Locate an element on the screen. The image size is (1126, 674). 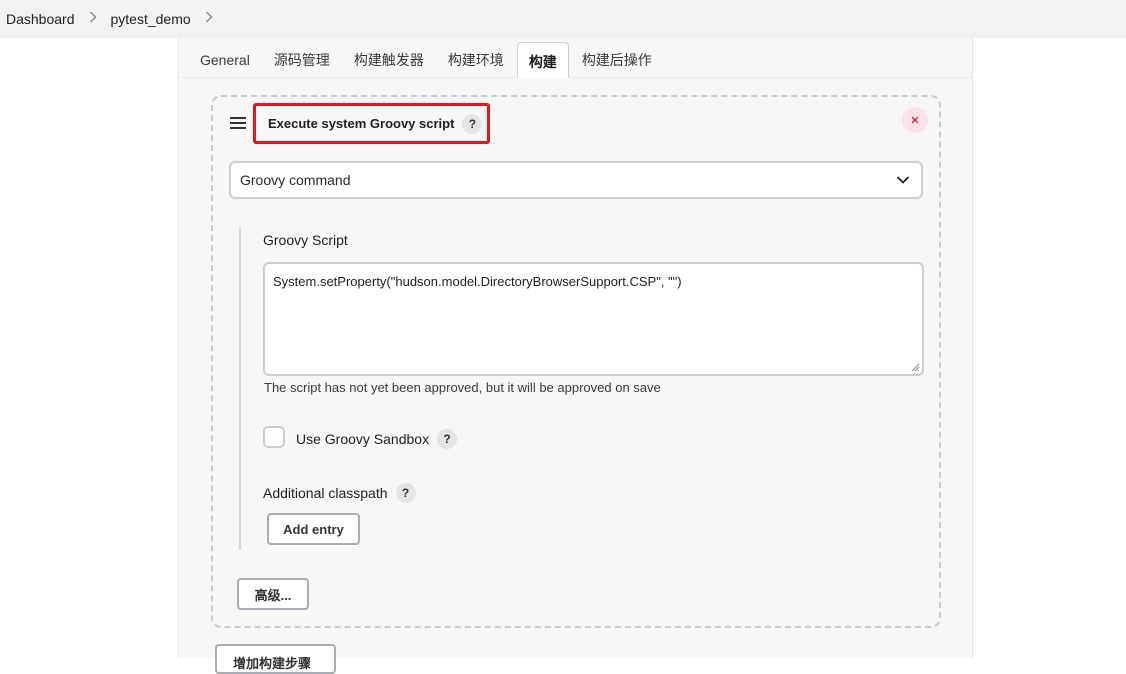
breadcrumb-pytest-demo: pytest_demo is located at coordinates (151, 19).